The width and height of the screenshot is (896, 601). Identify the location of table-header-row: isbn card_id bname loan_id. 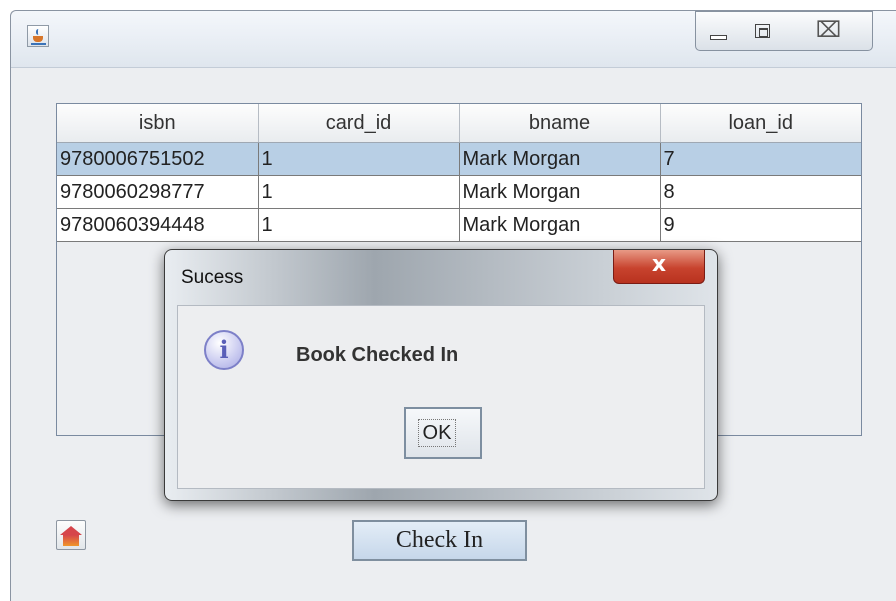
(459, 123).